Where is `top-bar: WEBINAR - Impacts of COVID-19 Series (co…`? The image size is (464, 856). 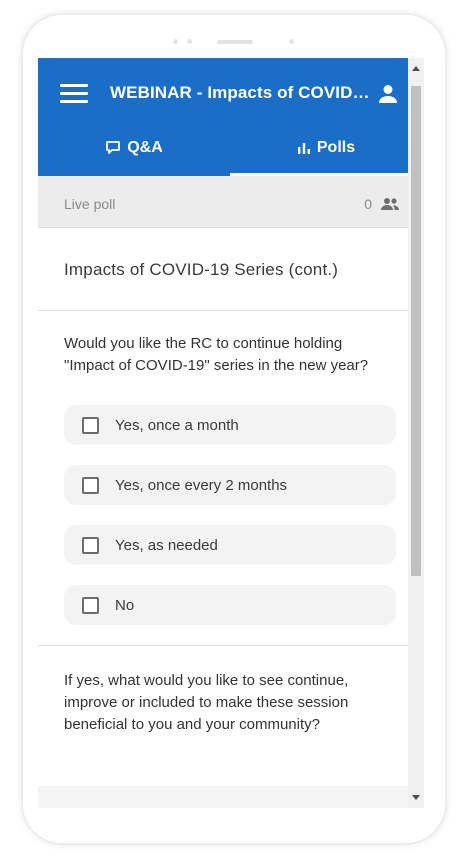 top-bar: WEBINAR - Impacts of COVID-19 Series (co… is located at coordinates (230, 93).